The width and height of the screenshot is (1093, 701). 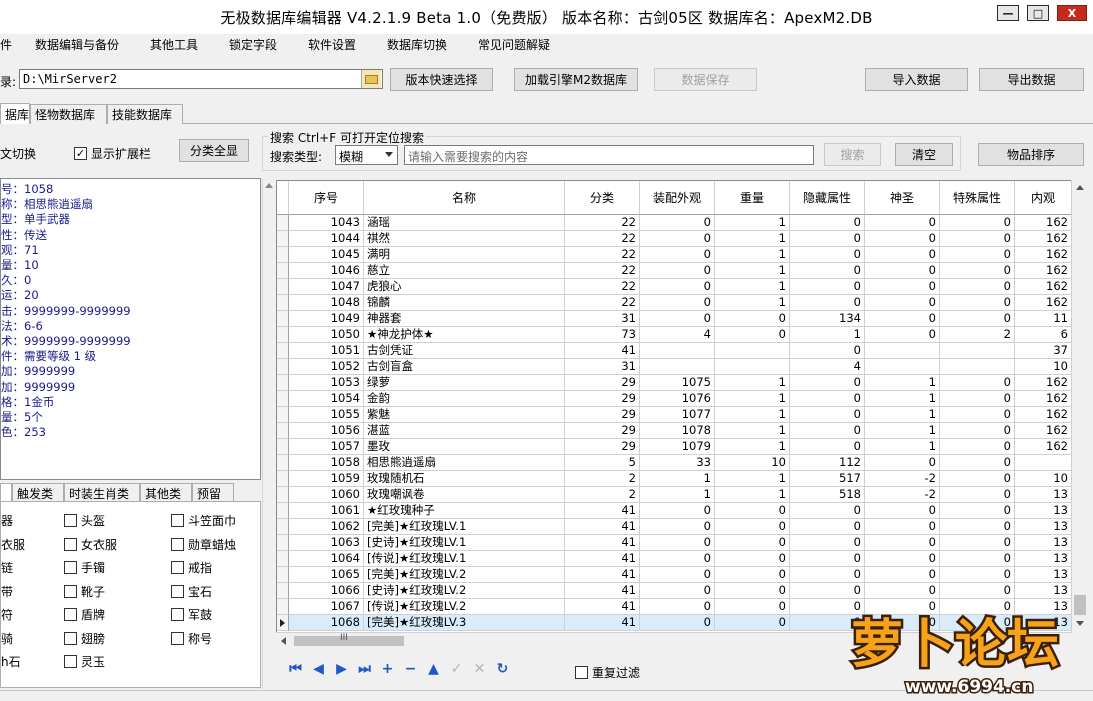 What do you see at coordinates (84, 638) in the screenshot?
I see `category-checkbox: 翅膀` at bounding box center [84, 638].